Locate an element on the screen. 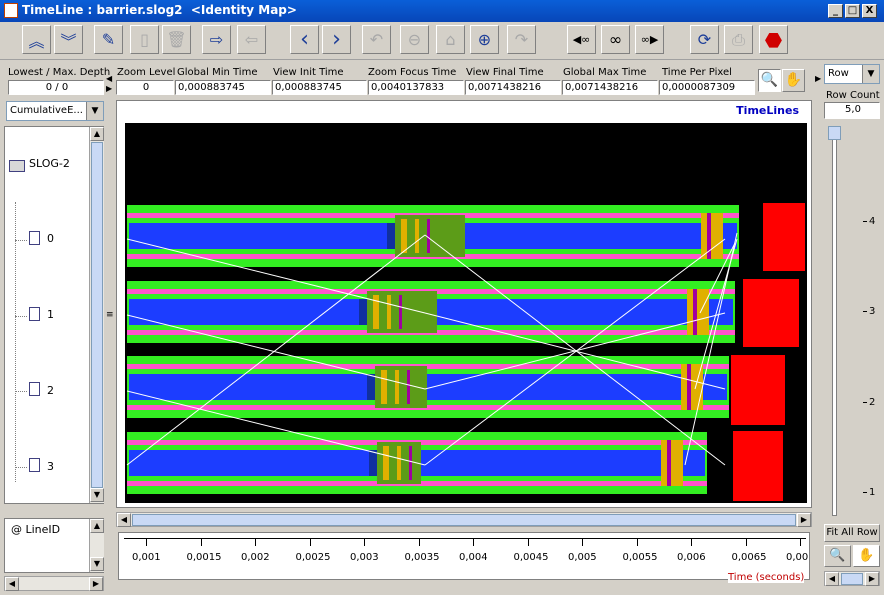 The image size is (884, 595). clipboard-icon: ▯ is located at coordinates (144, 39).